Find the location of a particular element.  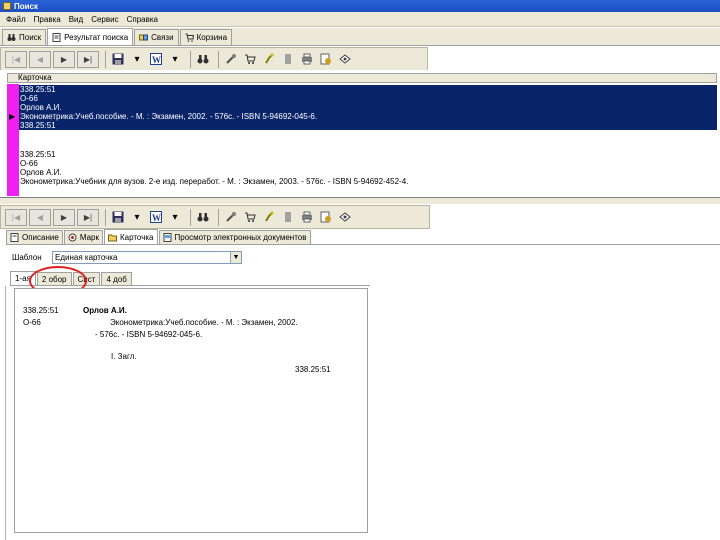

tab-search-results: Результат поиска is located at coordinates (90, 36).